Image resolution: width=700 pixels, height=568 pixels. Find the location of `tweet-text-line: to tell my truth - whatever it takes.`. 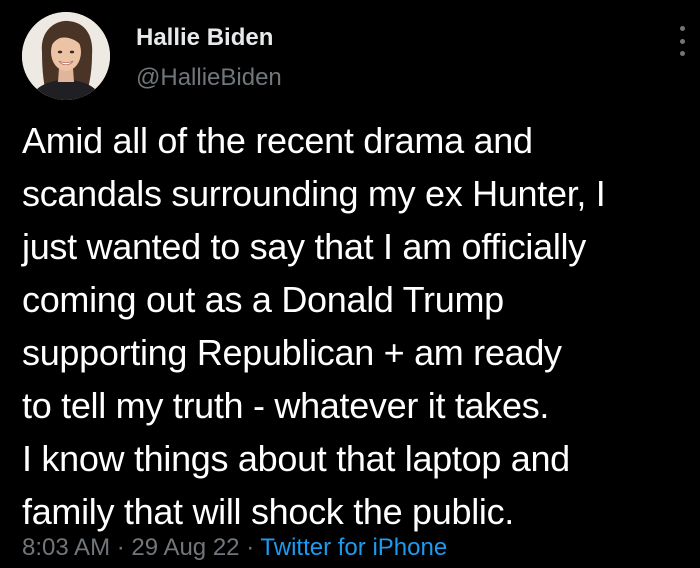

tweet-text-line: to tell my truth - whatever it takes. is located at coordinates (286, 405).